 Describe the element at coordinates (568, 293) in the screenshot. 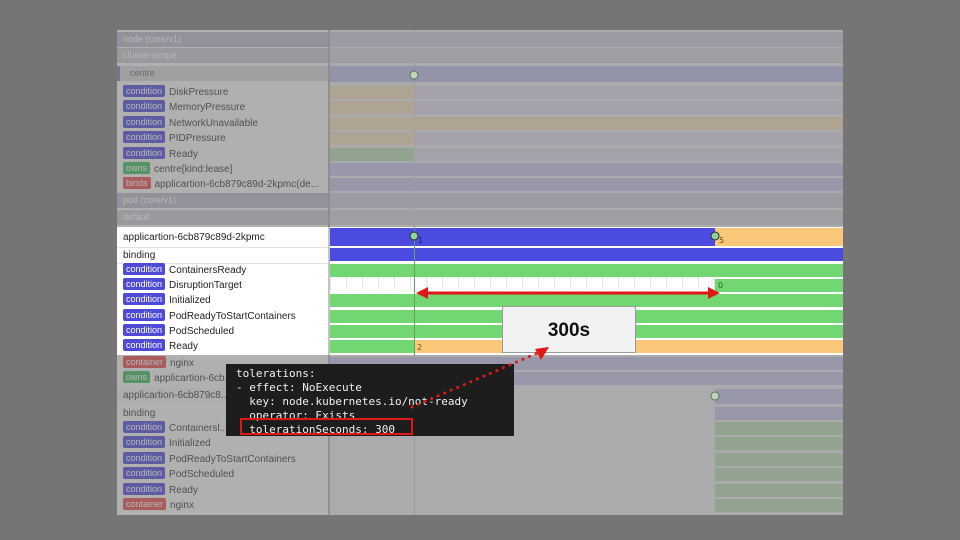

I see `duration-arrow` at that location.